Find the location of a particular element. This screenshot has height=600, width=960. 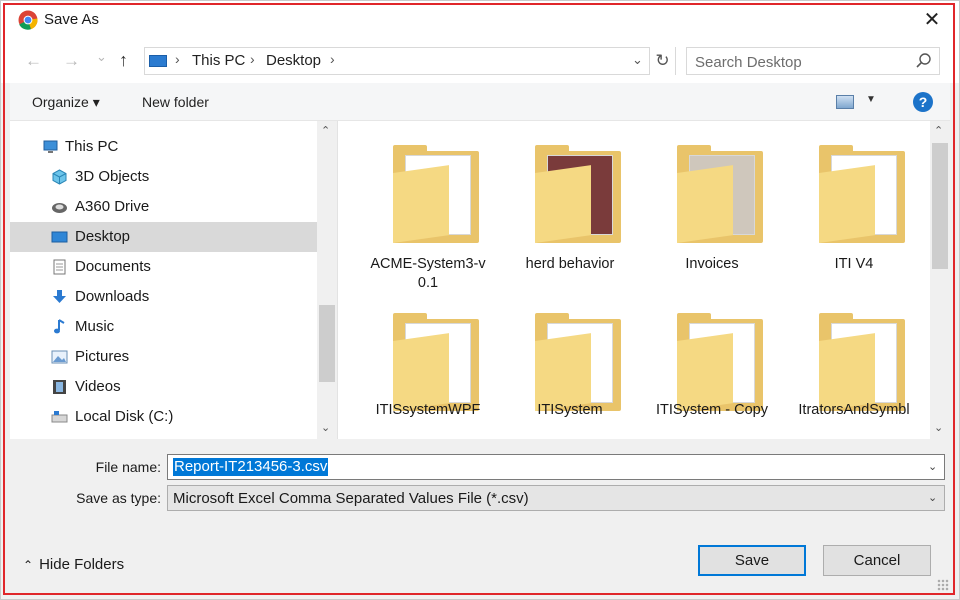

search-box is located at coordinates (813, 61).